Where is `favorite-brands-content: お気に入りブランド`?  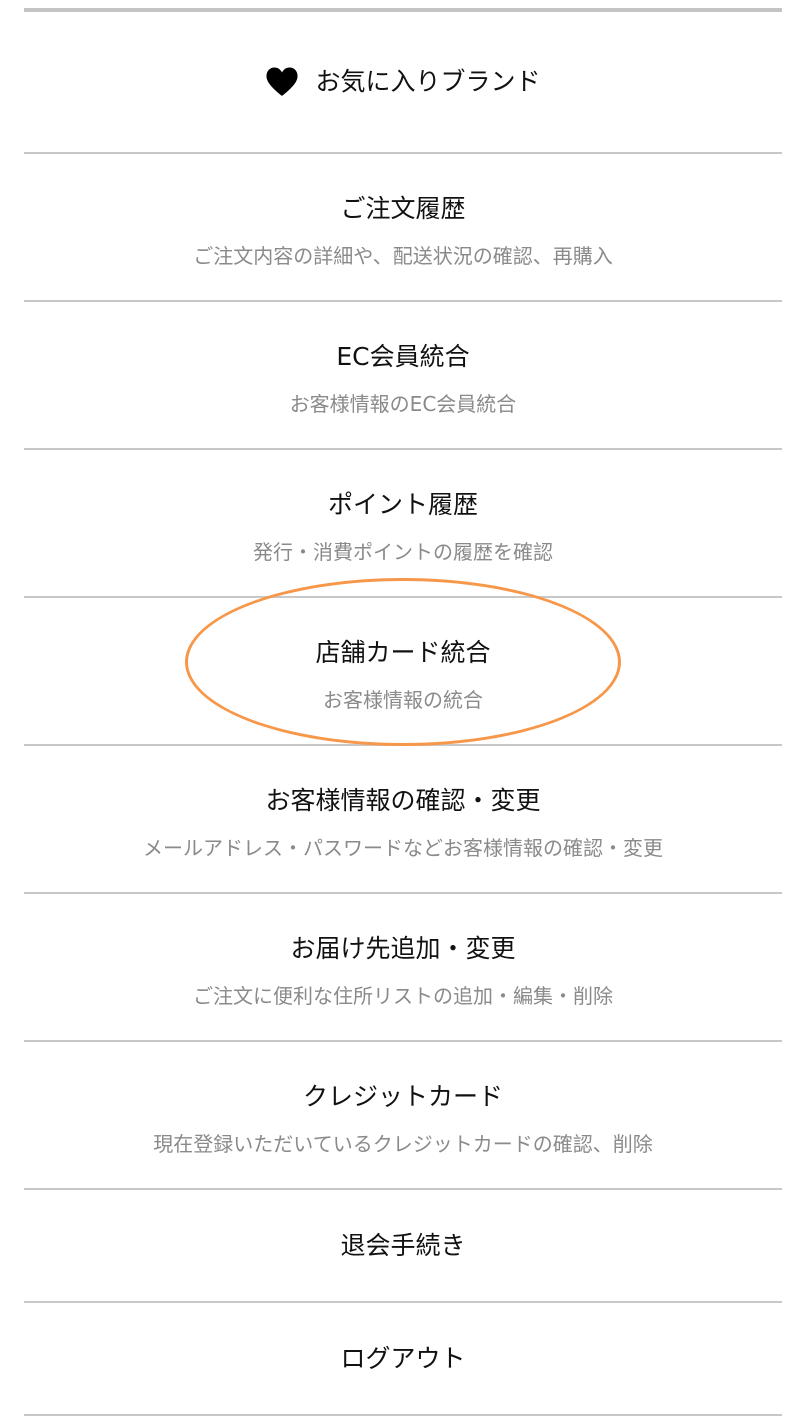 favorite-brands-content: お気に入りブランド is located at coordinates (403, 82).